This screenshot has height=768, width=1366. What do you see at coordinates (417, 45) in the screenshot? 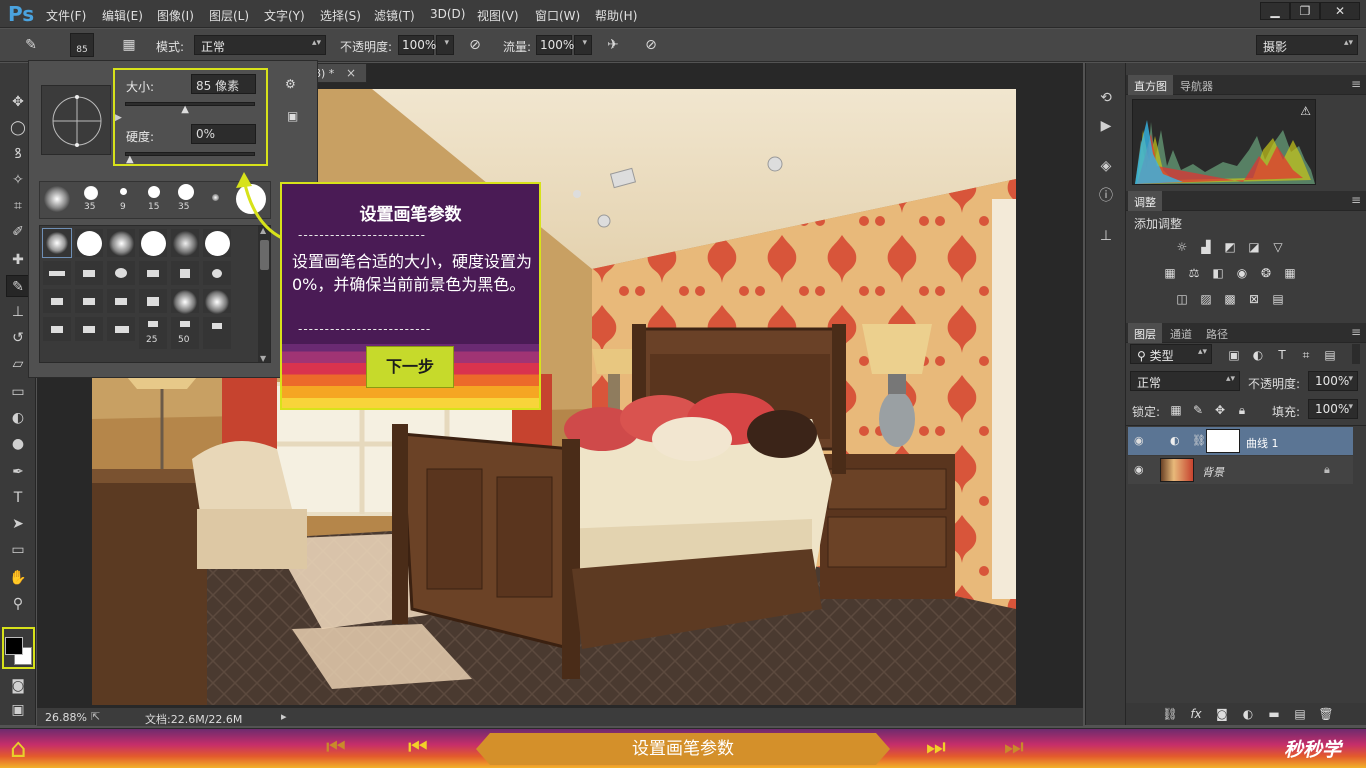
I see `opacity-input: 100%` at bounding box center [417, 45].